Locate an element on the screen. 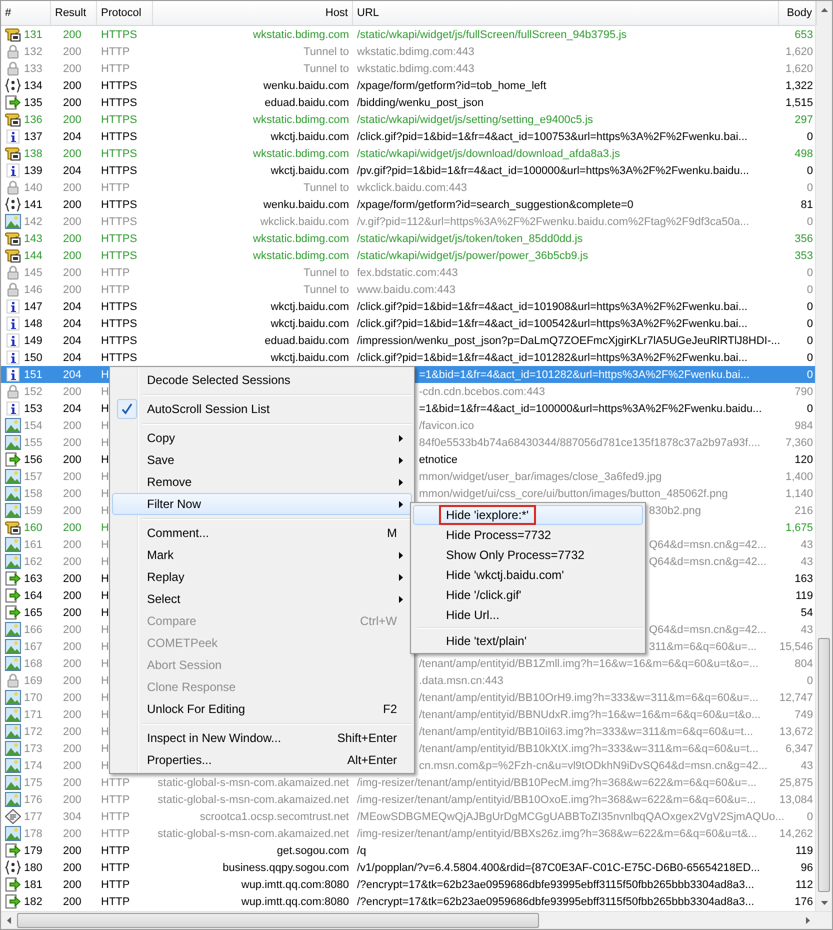 Image resolution: width=833 pixels, height=930 pixels. shortcut-label: F2 is located at coordinates (390, 709).